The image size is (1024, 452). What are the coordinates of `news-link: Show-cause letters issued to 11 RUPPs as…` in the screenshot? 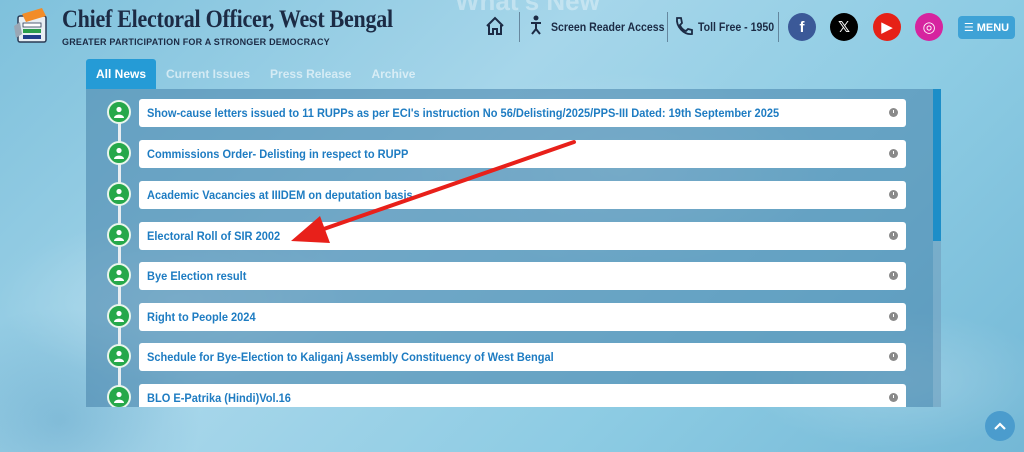 It's located at (463, 113).